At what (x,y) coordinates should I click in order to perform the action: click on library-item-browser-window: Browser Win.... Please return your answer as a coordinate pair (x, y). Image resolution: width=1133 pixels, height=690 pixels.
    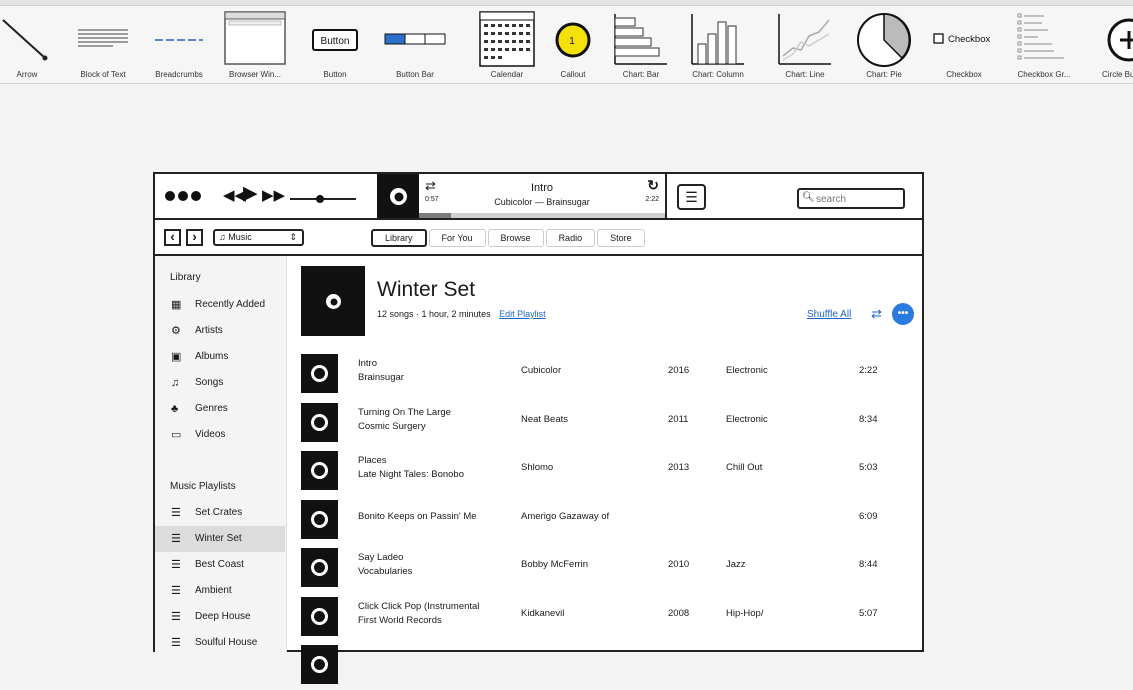
    Looking at the image, I should click on (255, 45).